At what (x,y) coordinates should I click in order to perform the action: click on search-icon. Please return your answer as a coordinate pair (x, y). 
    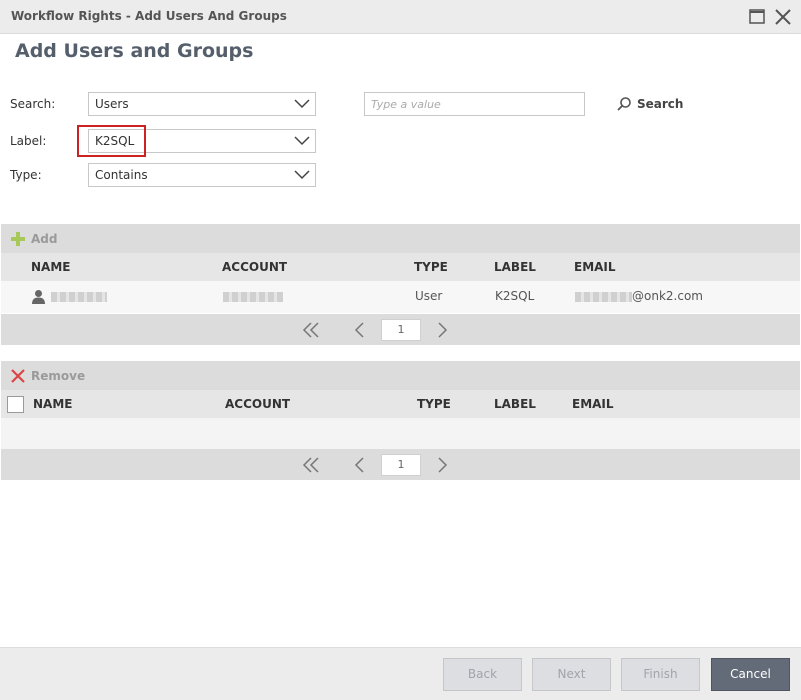
    Looking at the image, I should click on (624, 104).